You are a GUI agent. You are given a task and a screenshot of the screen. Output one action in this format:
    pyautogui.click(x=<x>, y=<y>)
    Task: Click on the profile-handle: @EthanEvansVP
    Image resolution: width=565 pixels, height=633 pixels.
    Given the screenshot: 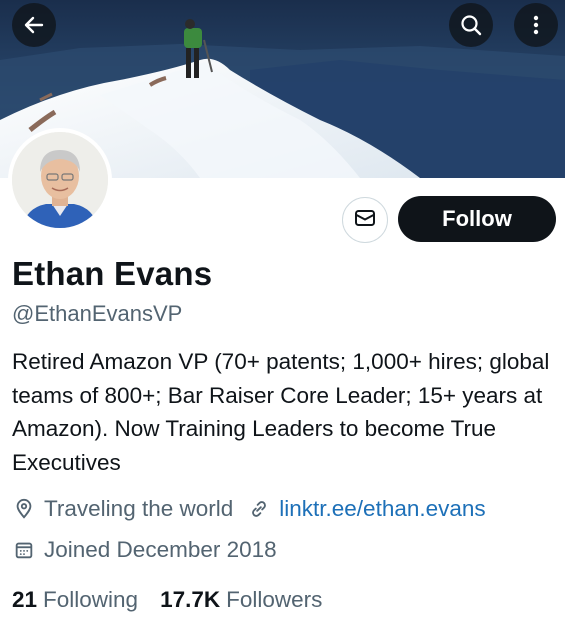 What is the action you would take?
    pyautogui.click(x=97, y=313)
    